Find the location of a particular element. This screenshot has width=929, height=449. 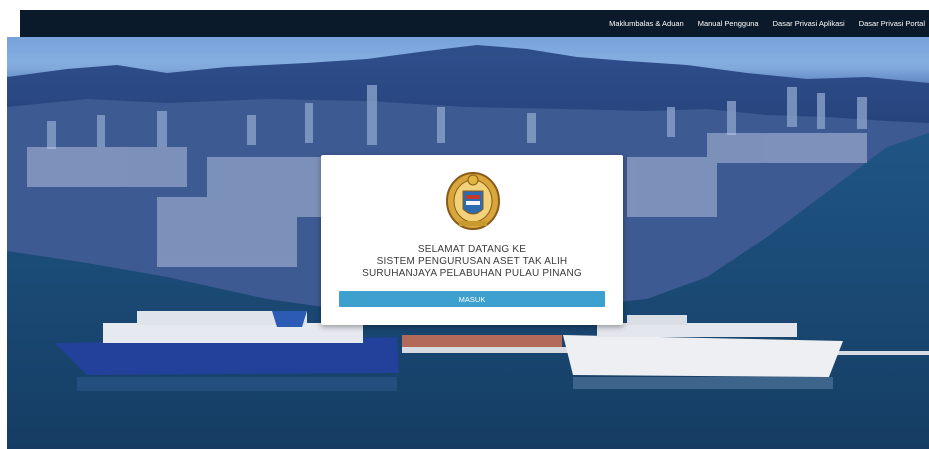

nav-link-maklumbalas: Maklumbalas & Aduan is located at coordinates (646, 23).